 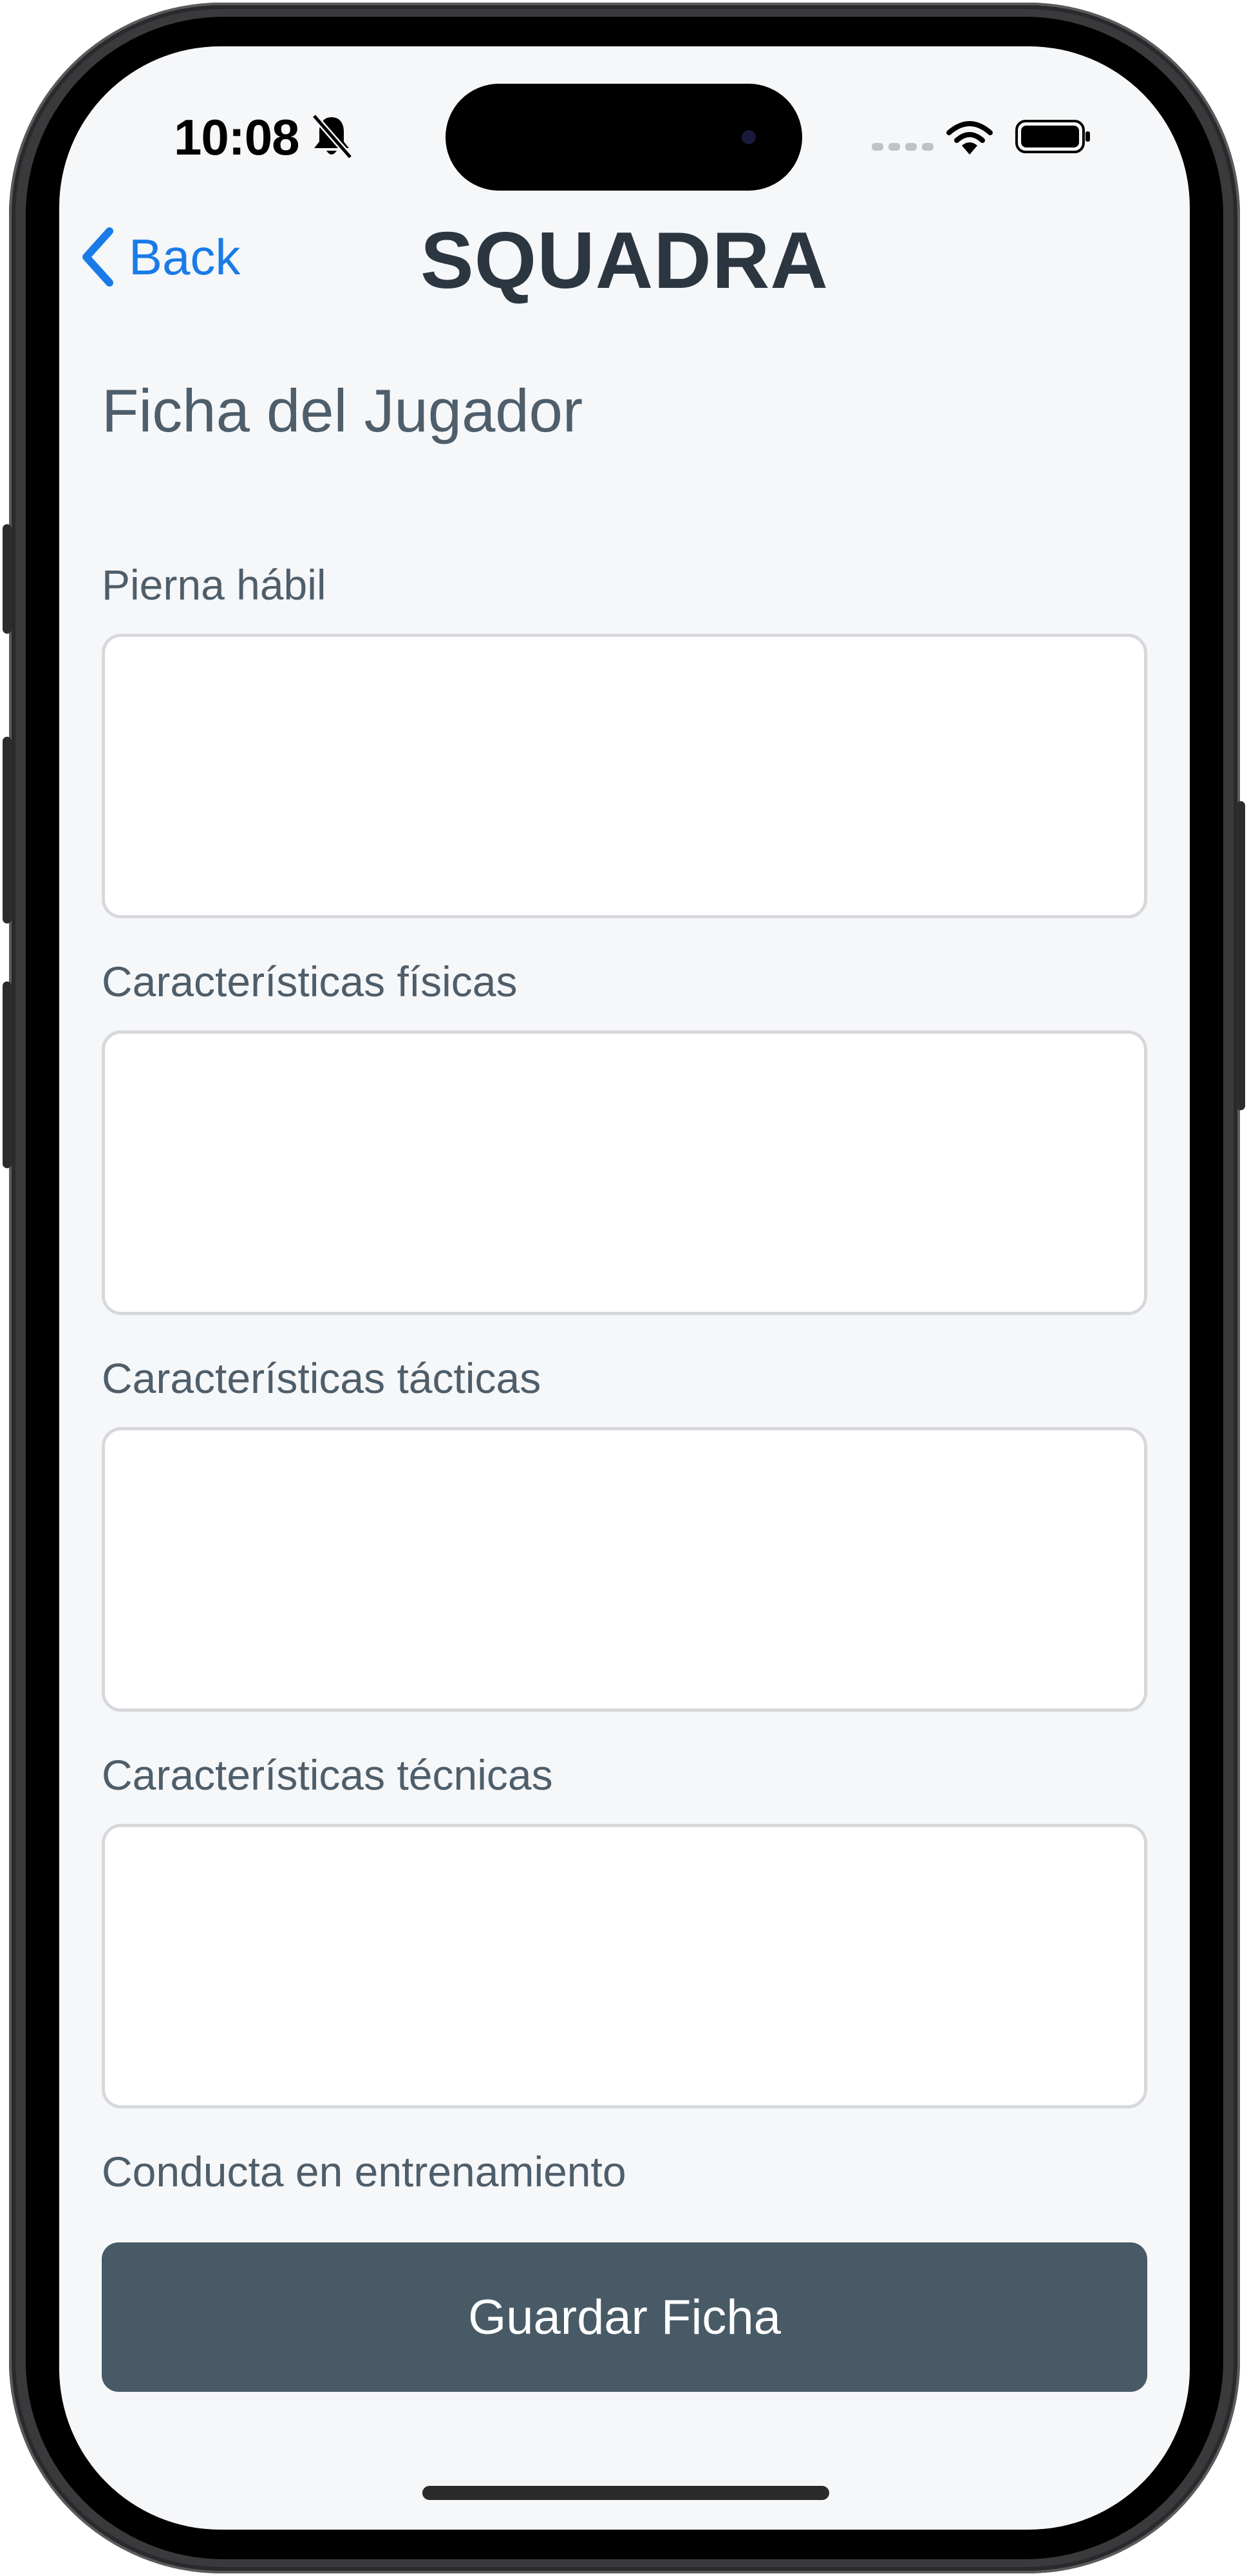 I want to click on tactical-traits-input, so click(x=624, y=1570).